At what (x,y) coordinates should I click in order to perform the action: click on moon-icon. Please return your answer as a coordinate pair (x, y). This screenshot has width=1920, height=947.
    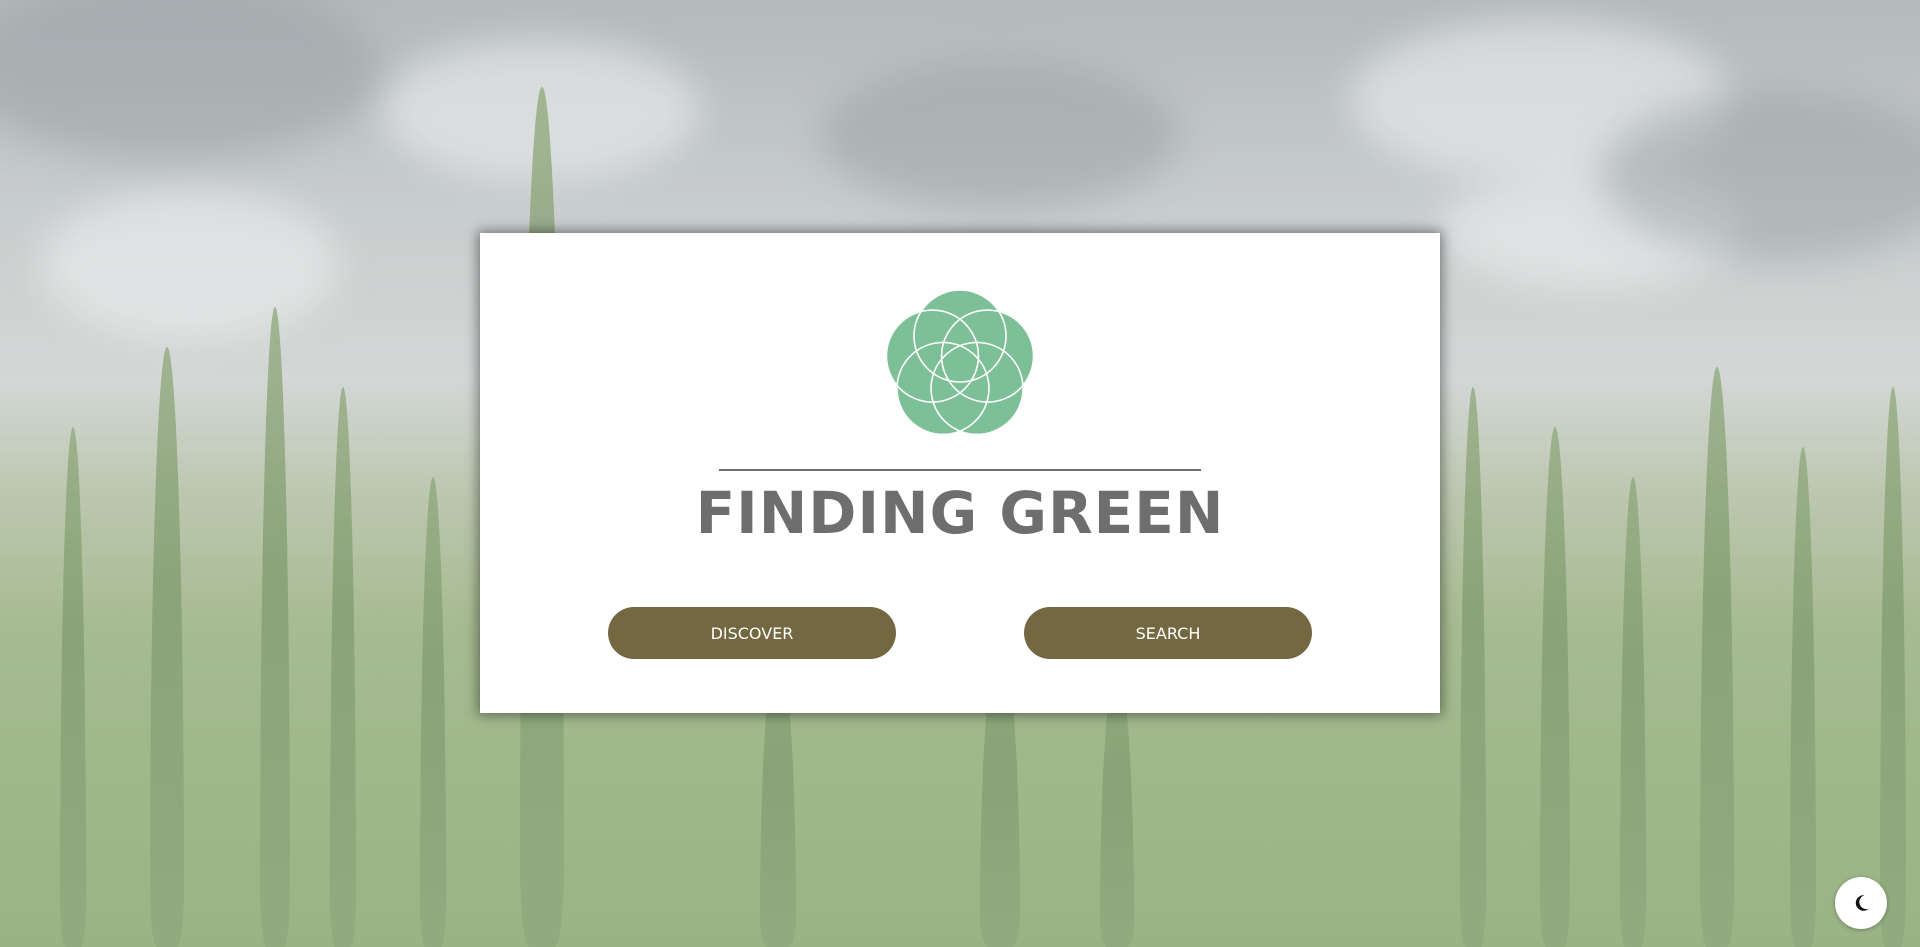
    Looking at the image, I should click on (1862, 903).